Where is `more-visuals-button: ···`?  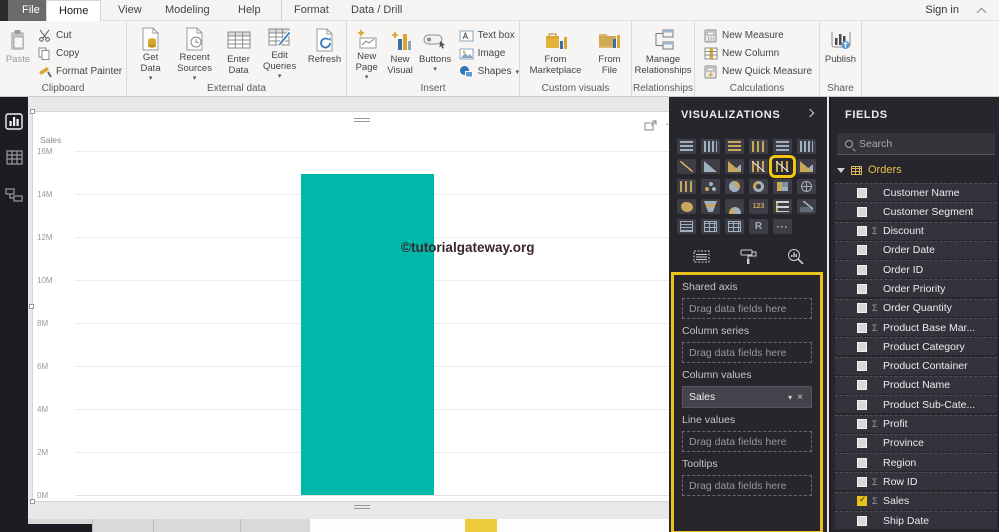
more-visuals-button: ··· is located at coordinates (782, 226).